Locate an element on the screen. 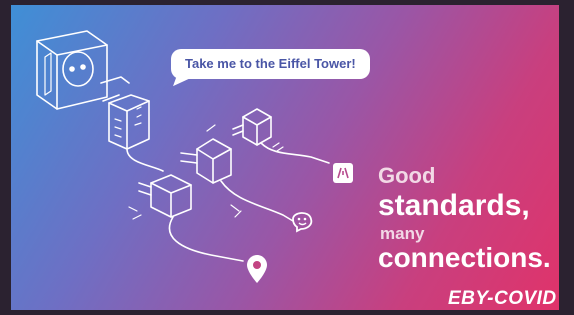  headline-many: many is located at coordinates (402, 233).